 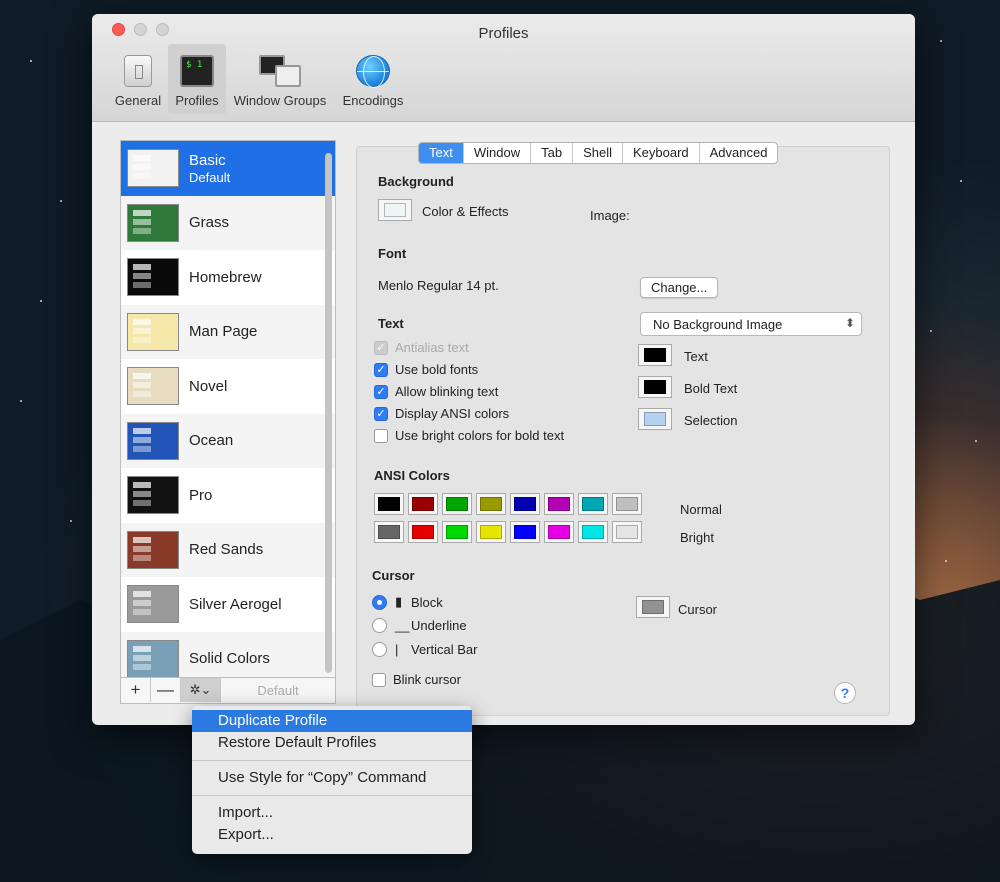 What do you see at coordinates (402, 625) in the screenshot?
I see `cursor-glyph: __` at bounding box center [402, 625].